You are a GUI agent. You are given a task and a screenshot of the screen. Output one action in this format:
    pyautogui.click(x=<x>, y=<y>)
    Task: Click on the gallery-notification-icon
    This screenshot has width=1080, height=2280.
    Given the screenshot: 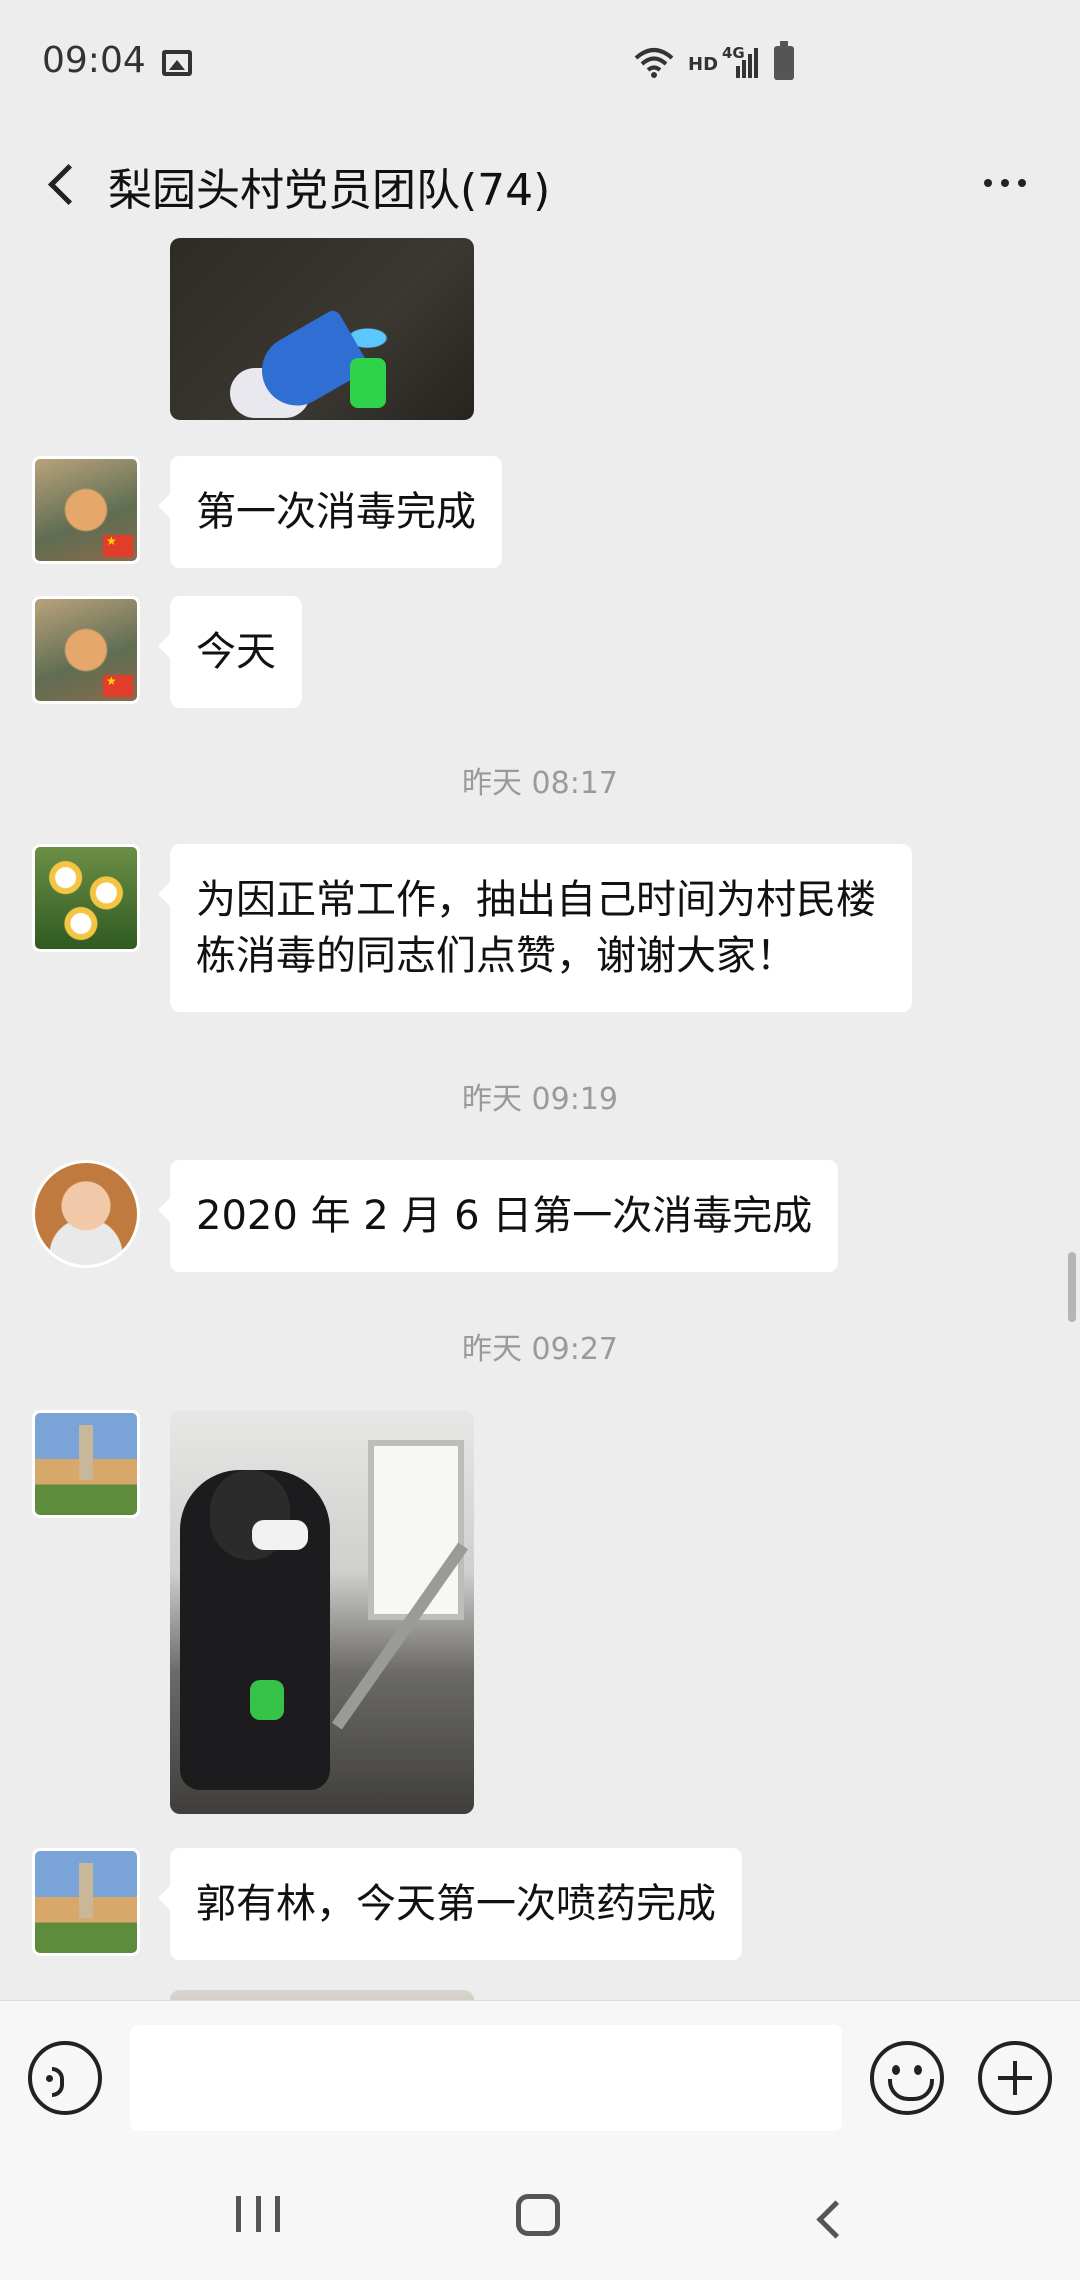 What is the action you would take?
    pyautogui.click(x=177, y=63)
    